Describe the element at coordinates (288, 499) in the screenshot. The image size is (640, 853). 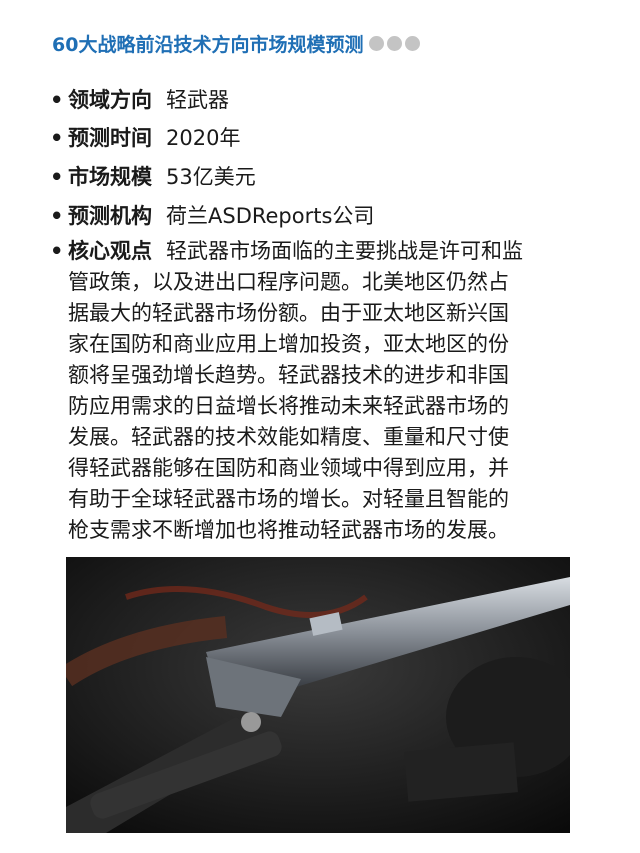
I see `core-line: 有助于全球轻武器市场的增长。对轻量且智能的` at that location.